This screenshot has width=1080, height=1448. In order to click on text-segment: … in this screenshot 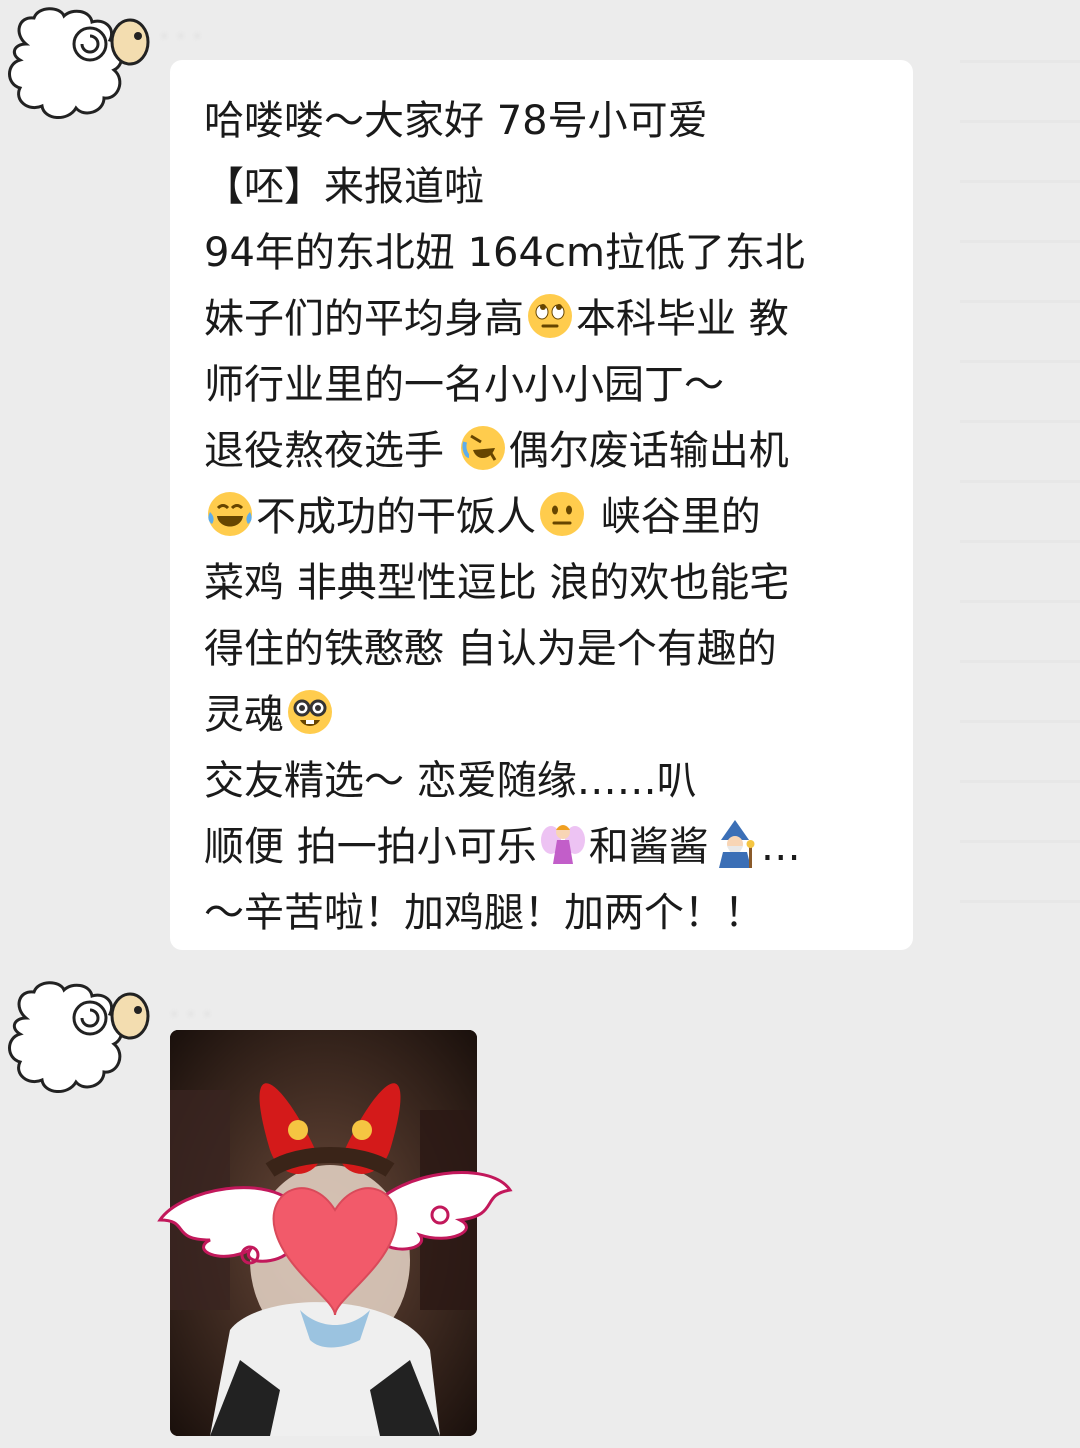, I will do `click(780, 847)`.